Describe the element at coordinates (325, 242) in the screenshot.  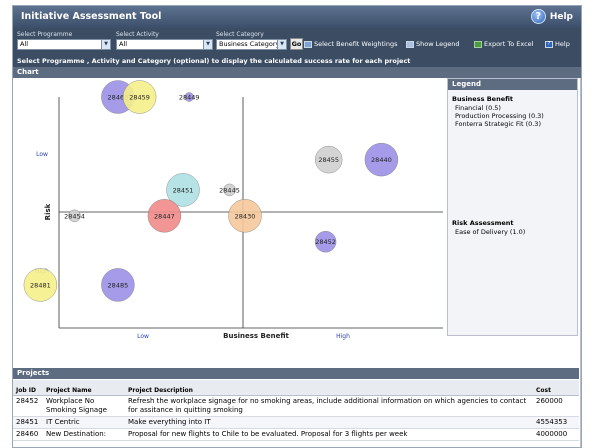
I see `bubble-label-28452: 28452` at that location.